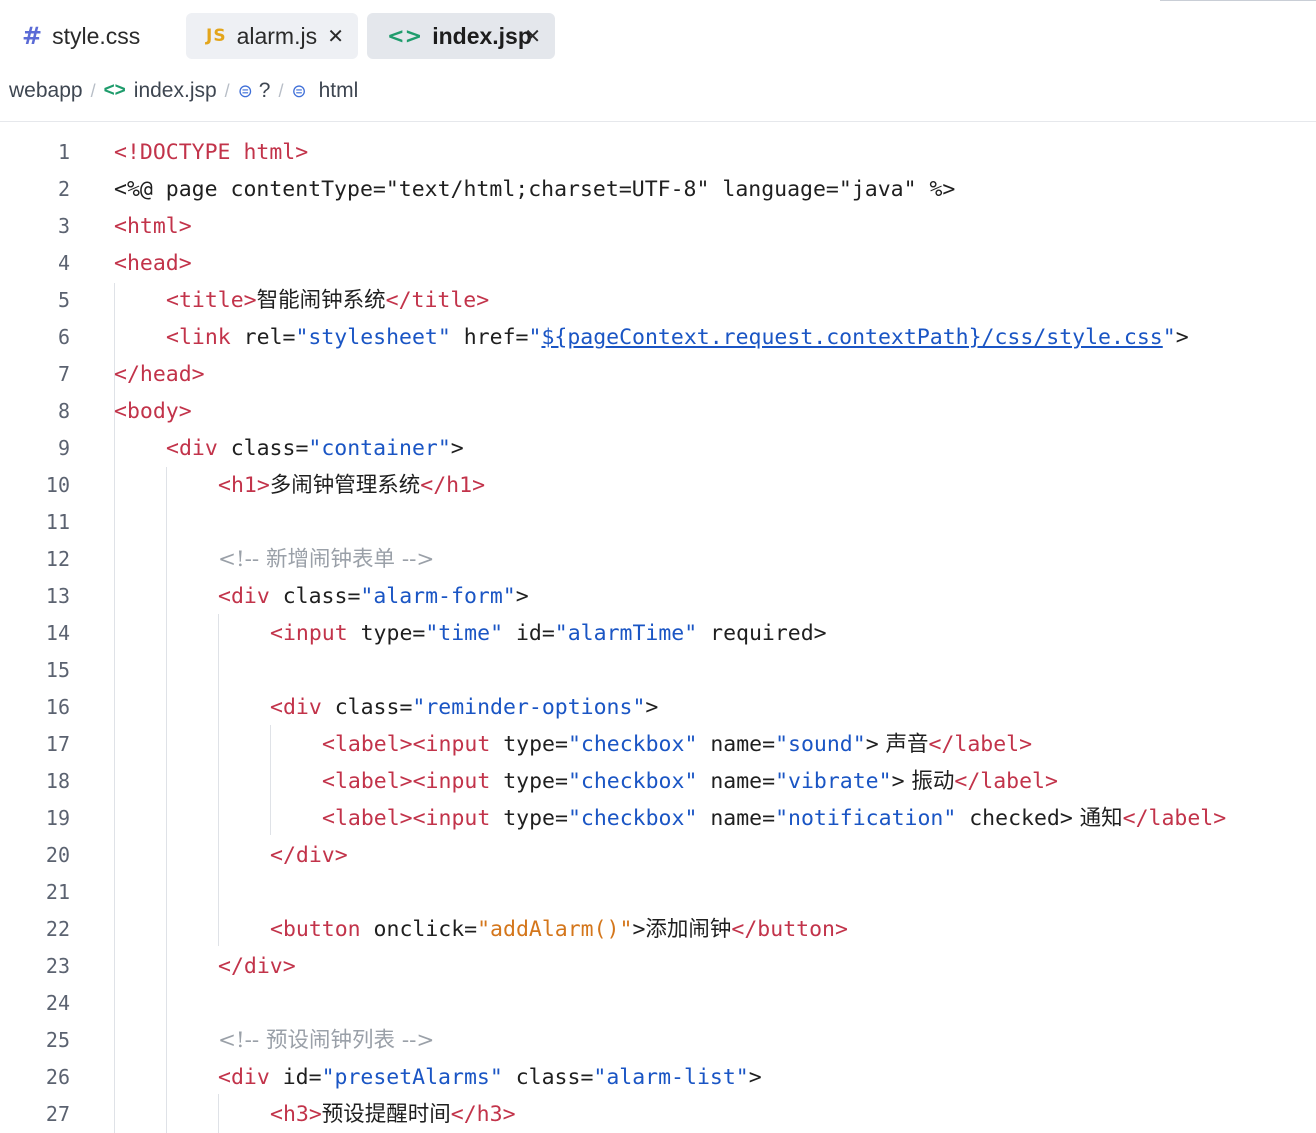 The image size is (1316, 1133). What do you see at coordinates (57, 485) in the screenshot?
I see `line-number: 10` at bounding box center [57, 485].